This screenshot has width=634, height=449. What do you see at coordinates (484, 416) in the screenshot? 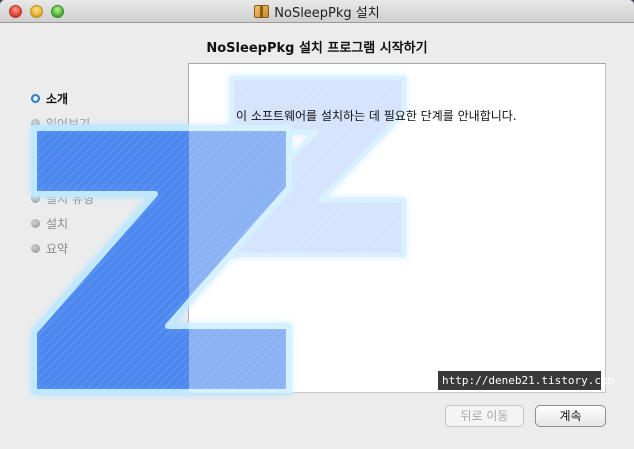
I see `go-back-button: 뒤로 이동` at bounding box center [484, 416].